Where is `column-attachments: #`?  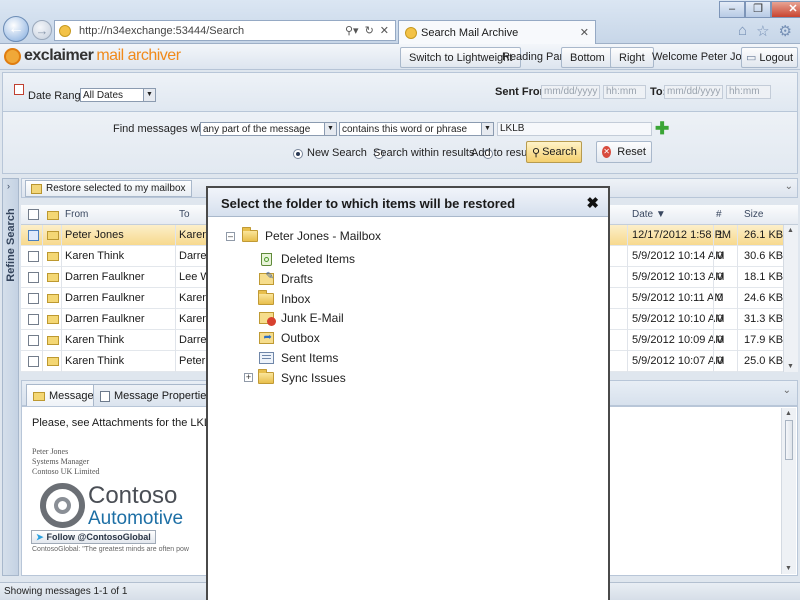
column-attachments: # is located at coordinates (719, 214).